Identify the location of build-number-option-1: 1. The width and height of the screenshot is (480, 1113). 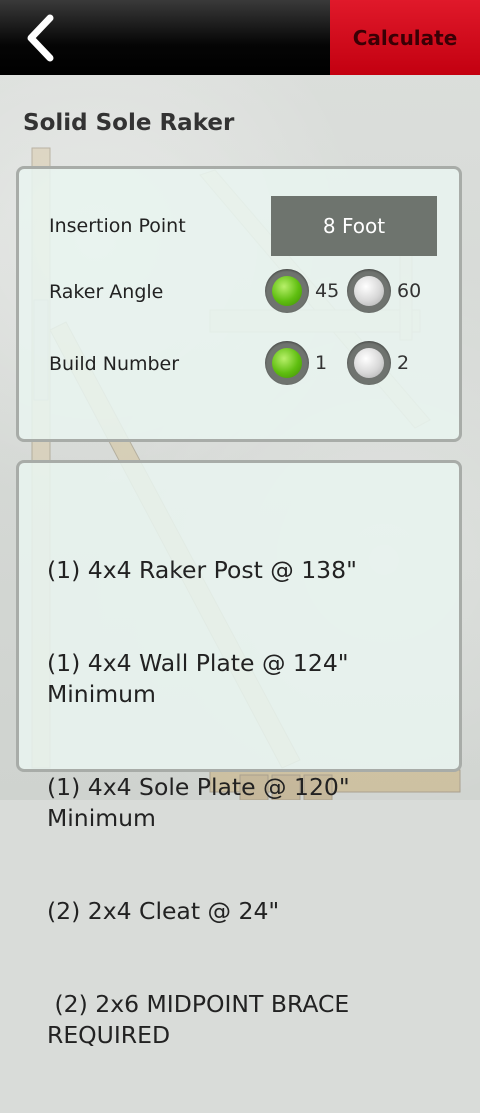
(296, 363).